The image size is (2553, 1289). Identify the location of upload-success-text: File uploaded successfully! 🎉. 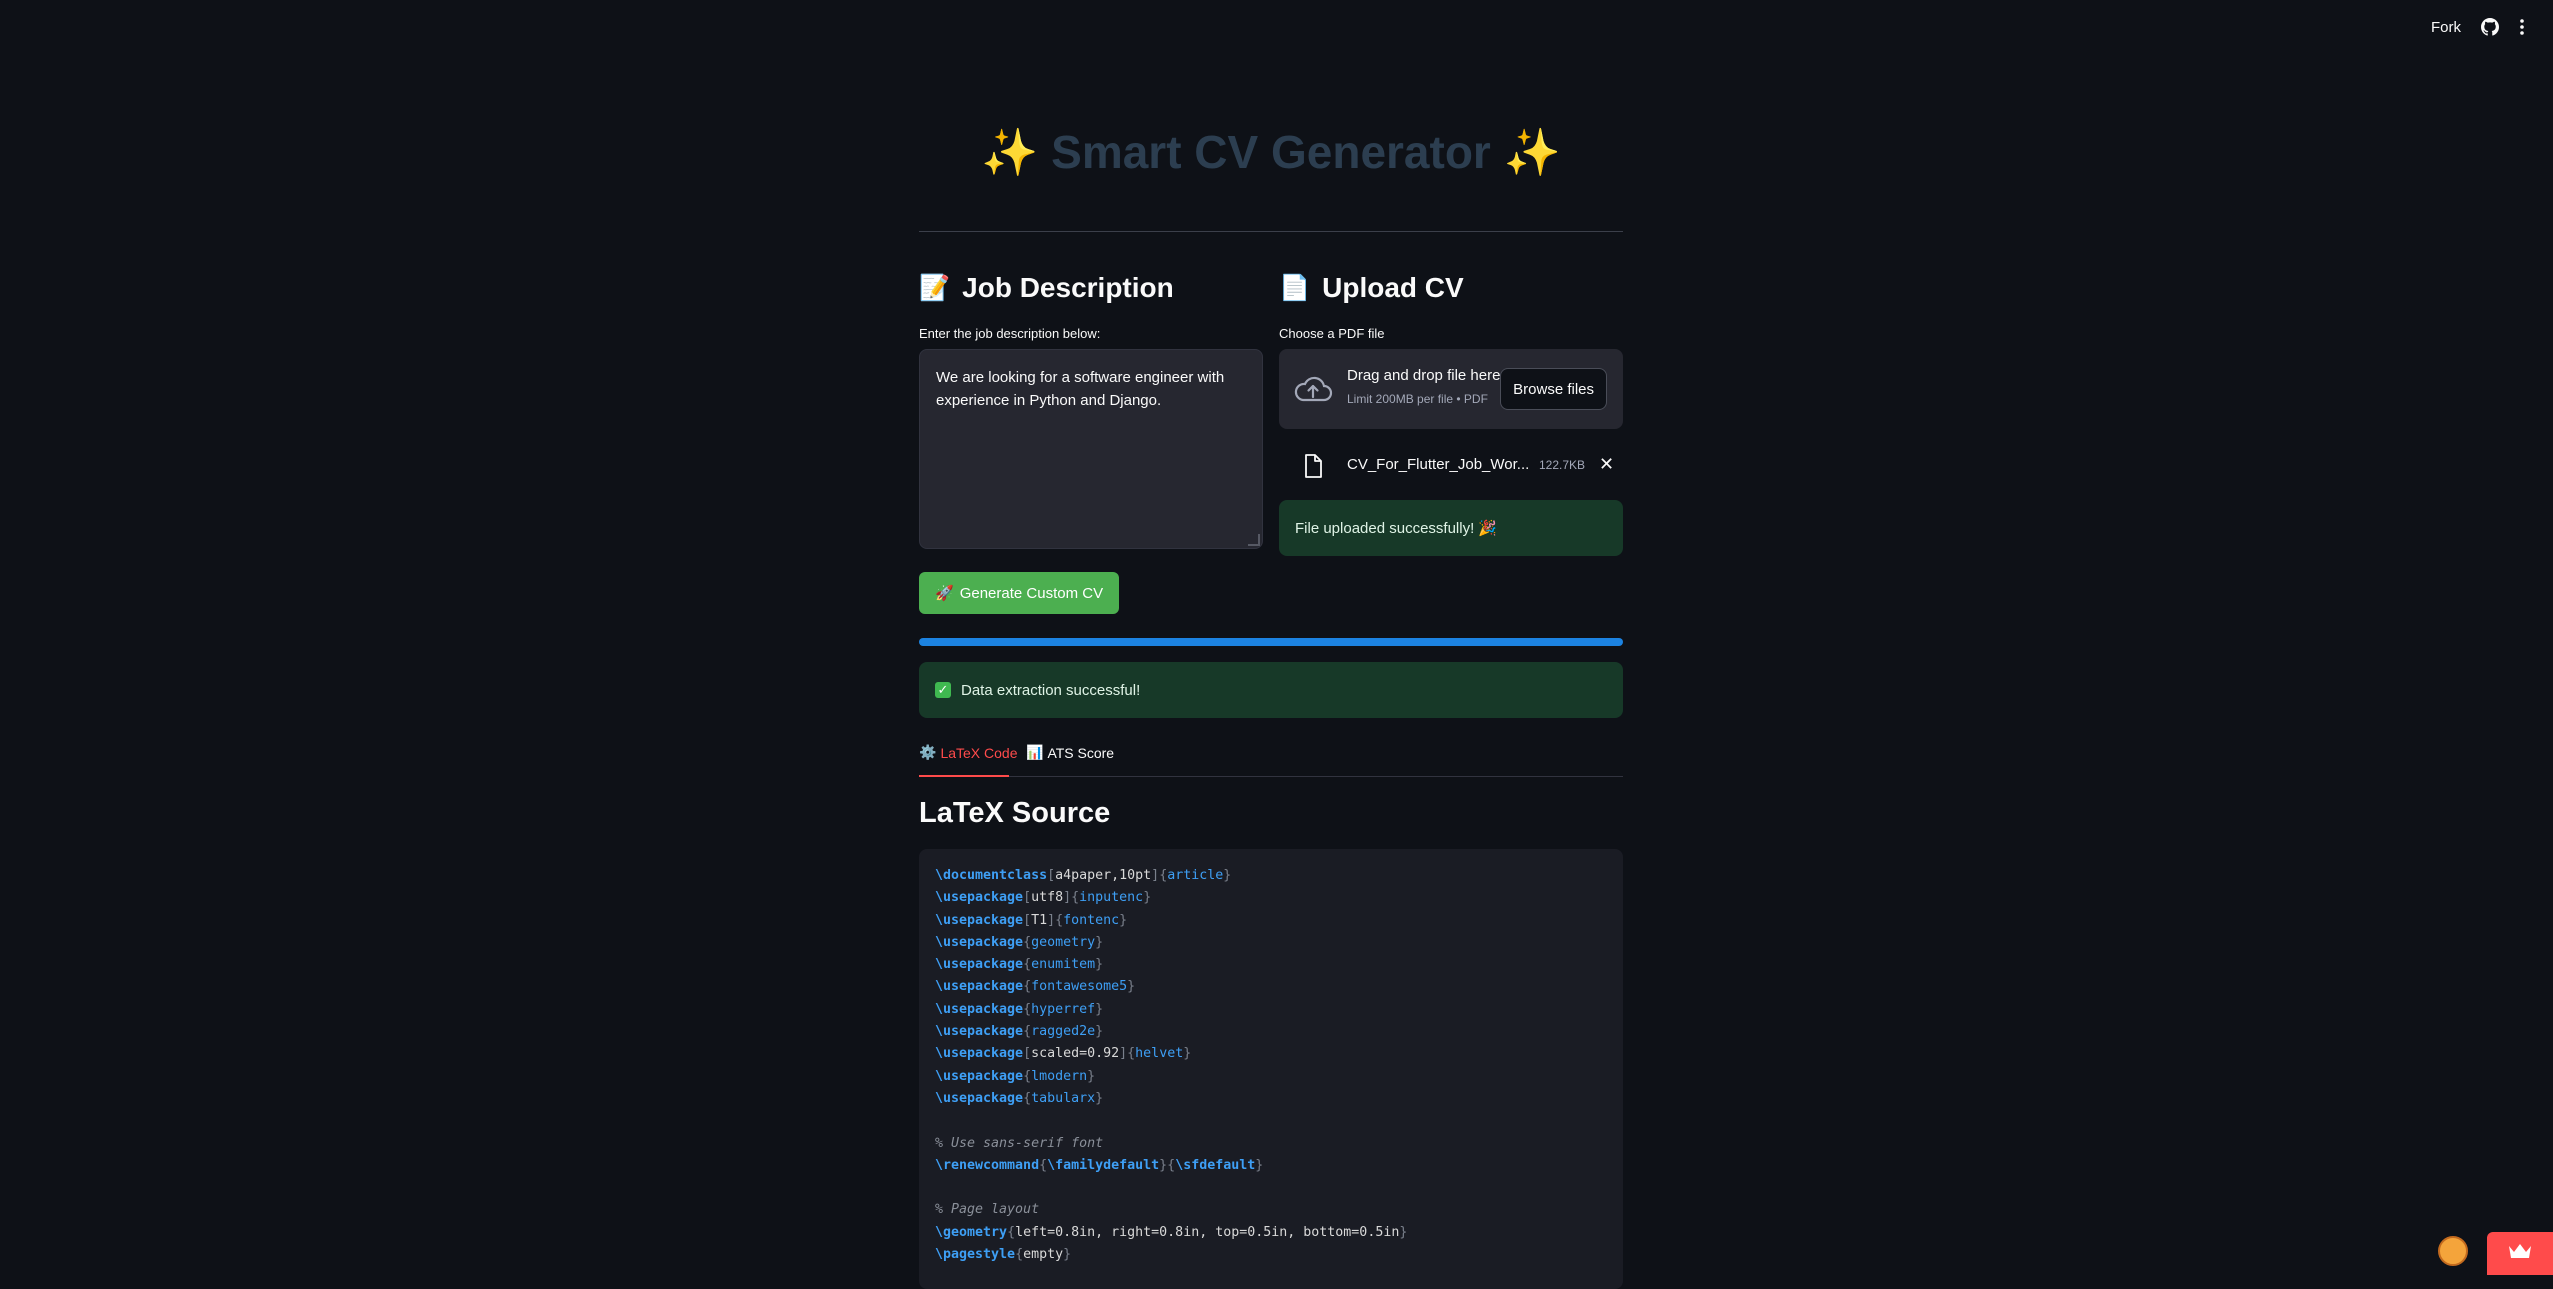
(1396, 528).